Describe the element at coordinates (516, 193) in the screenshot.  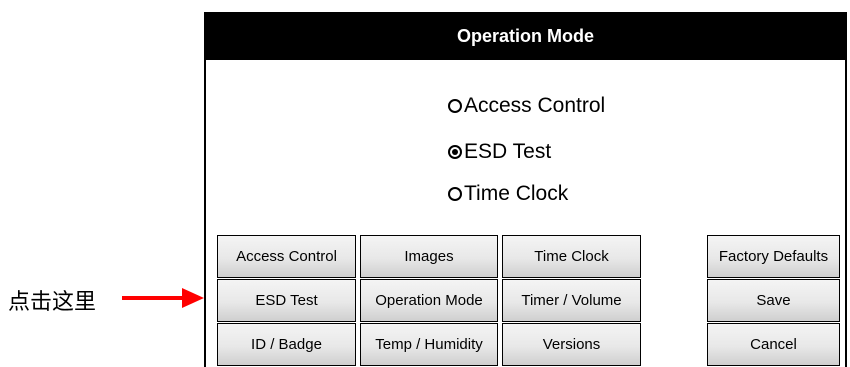
I see `radio-label-time-clock: Time Clock` at that location.